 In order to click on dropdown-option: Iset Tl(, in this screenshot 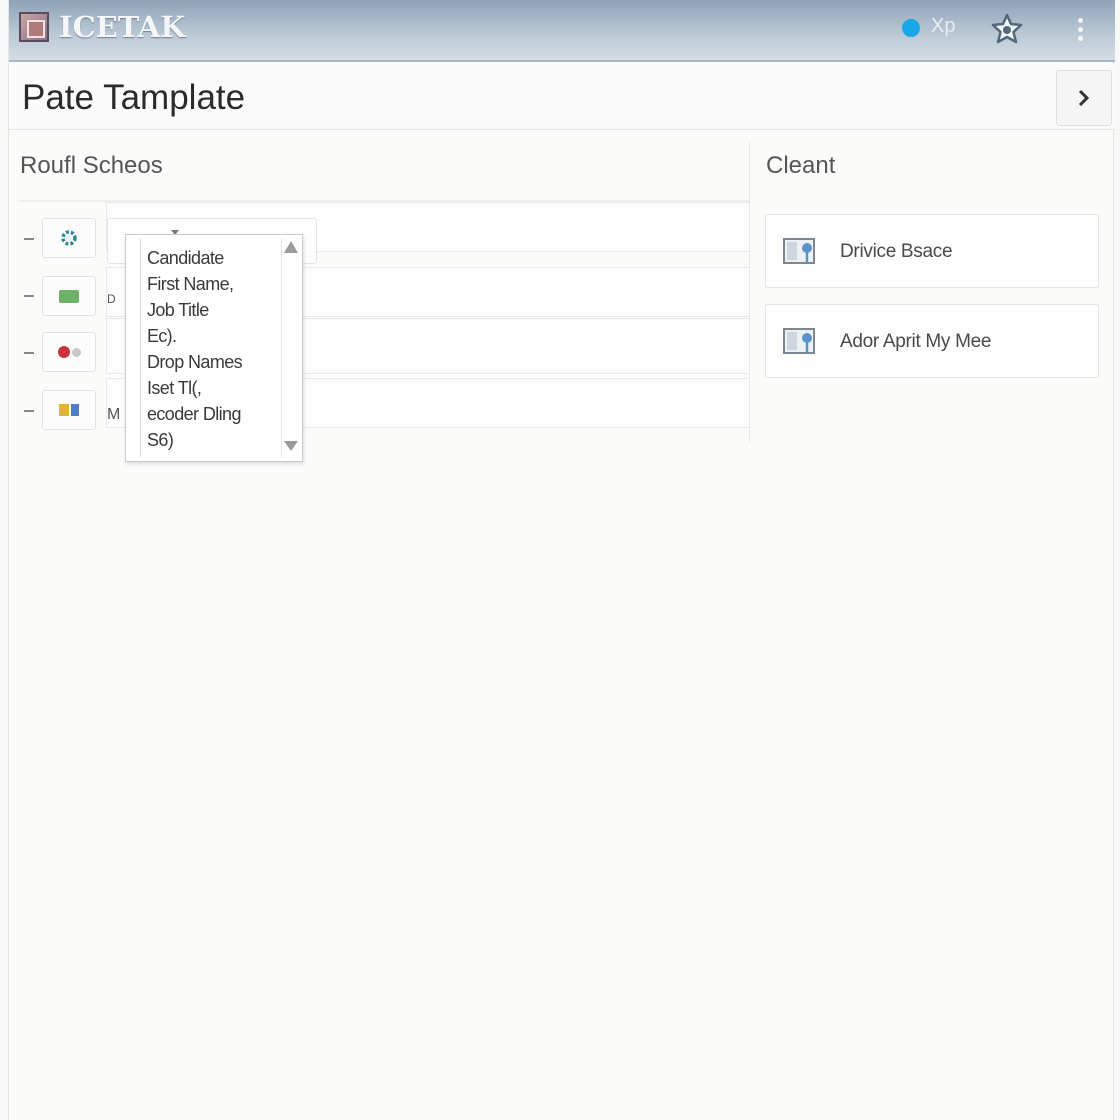, I will do `click(213, 388)`.